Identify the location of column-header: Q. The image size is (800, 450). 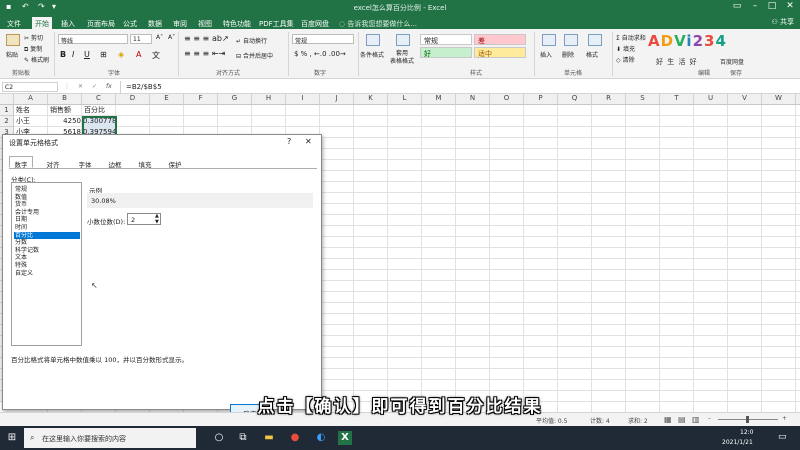
(575, 99).